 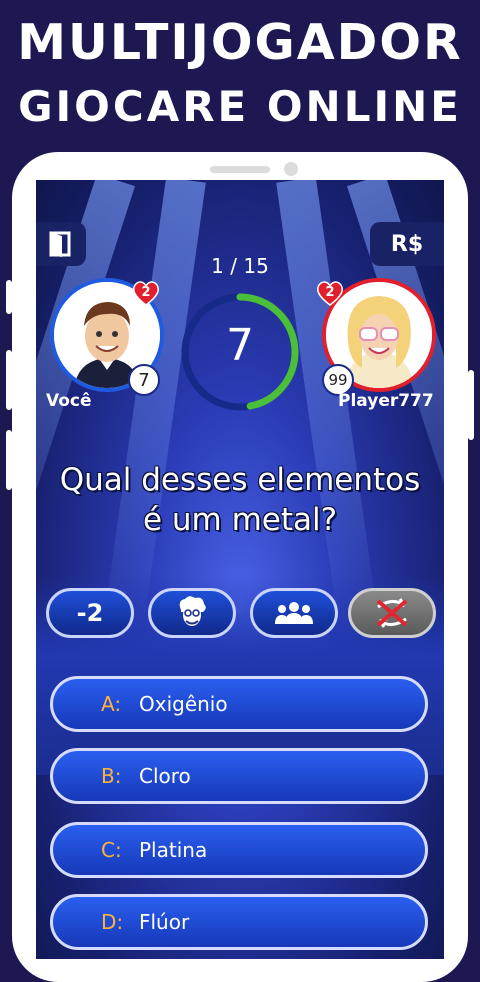 I want to click on answer-letter: C:, so click(x=111, y=850).